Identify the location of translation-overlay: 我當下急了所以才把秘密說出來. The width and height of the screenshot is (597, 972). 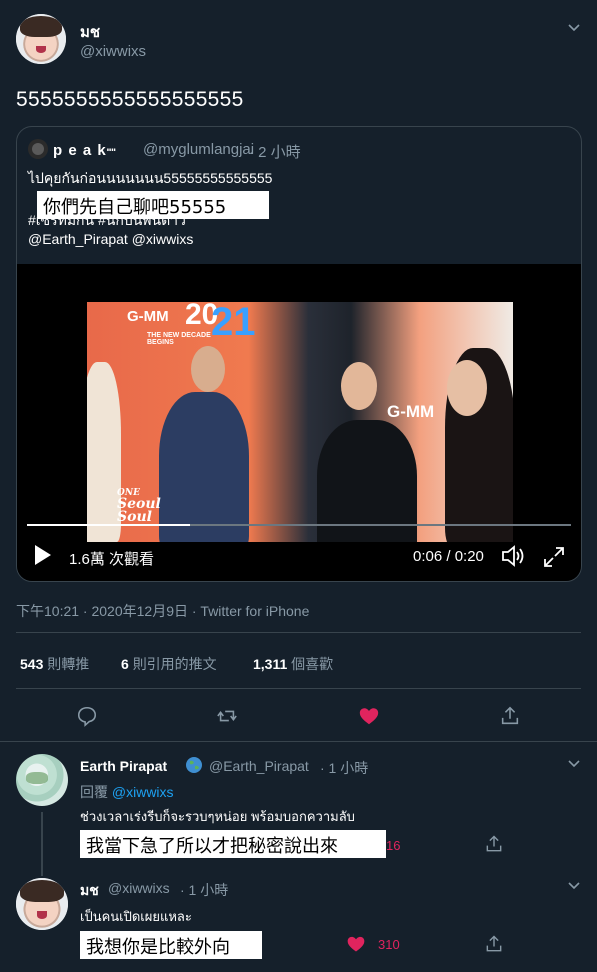
(233, 844).